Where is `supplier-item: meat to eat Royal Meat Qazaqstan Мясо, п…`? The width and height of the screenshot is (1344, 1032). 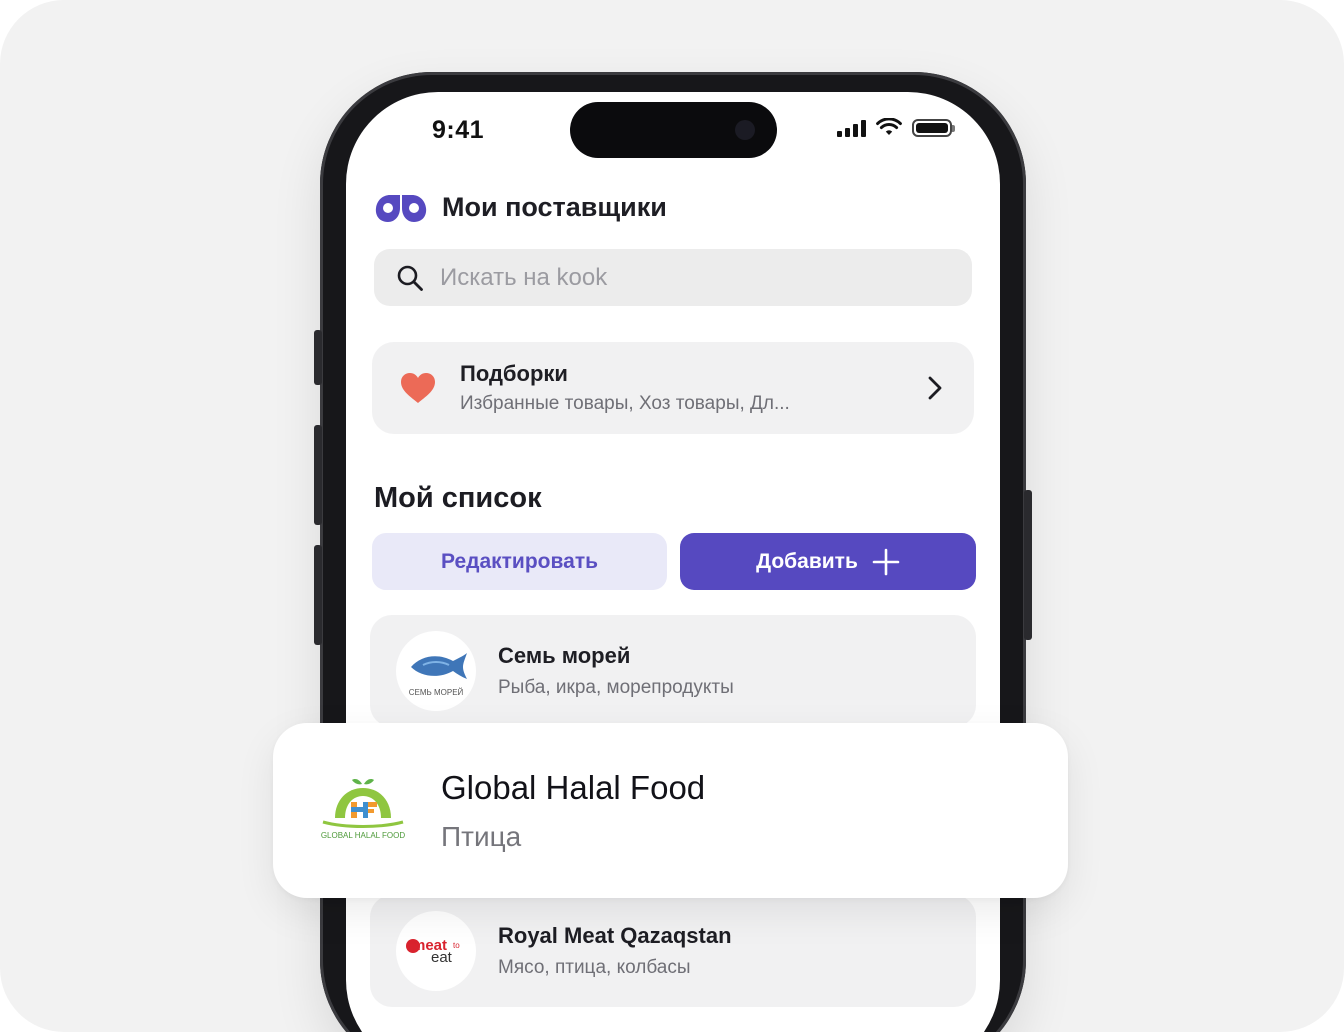
supplier-item: meat to eat Royal Meat Qazaqstan Мясо, п… is located at coordinates (673, 951).